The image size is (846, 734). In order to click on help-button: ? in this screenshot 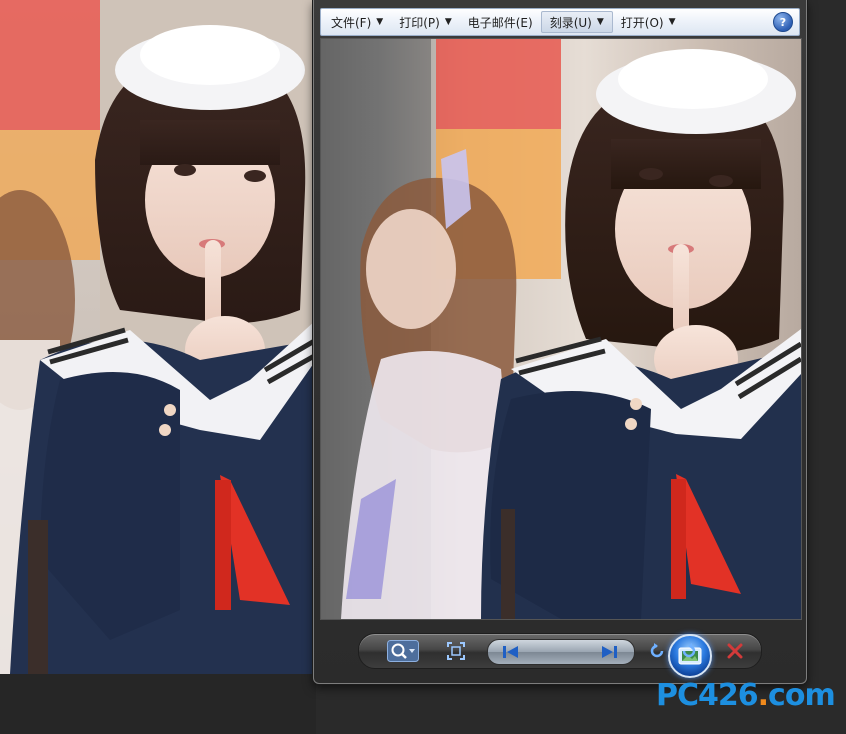, I will do `click(783, 22)`.